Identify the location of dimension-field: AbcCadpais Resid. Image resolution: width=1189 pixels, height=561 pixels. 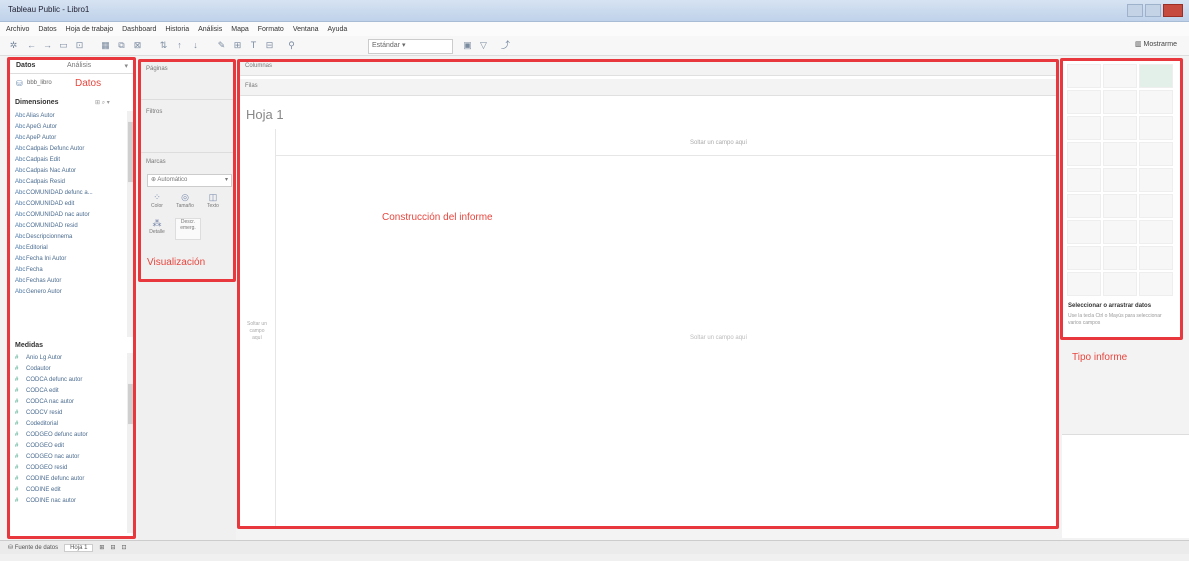
(70, 182).